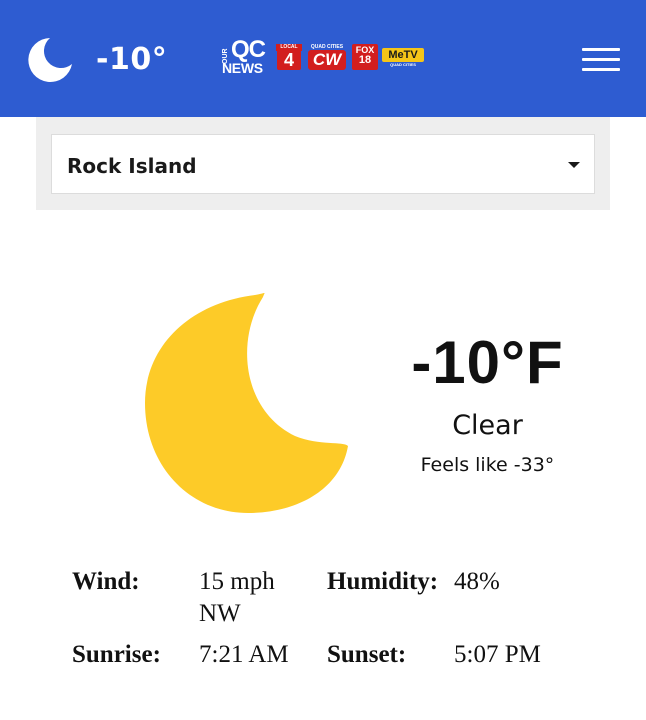 Image resolution: width=646 pixels, height=720 pixels. What do you see at coordinates (116, 654) in the screenshot?
I see `sunrise-label: Sunrise:` at bounding box center [116, 654].